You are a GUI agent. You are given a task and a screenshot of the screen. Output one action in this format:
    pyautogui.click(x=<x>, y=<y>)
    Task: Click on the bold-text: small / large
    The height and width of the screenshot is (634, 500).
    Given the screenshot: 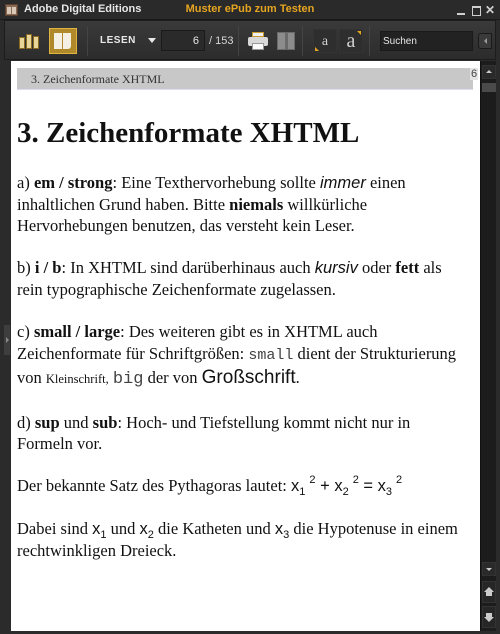 What is the action you would take?
    pyautogui.click(x=77, y=331)
    